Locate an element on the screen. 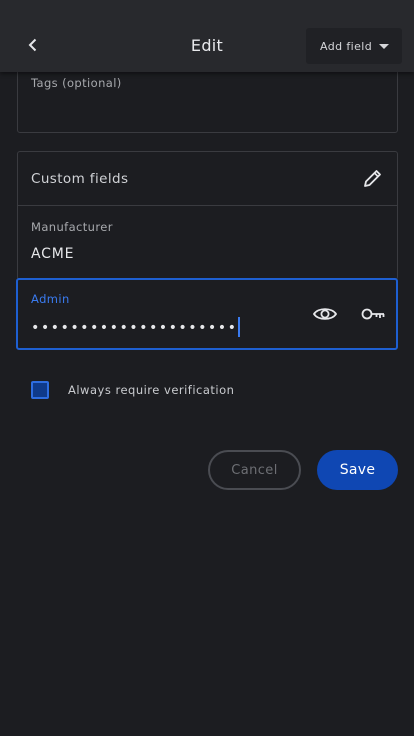 The height and width of the screenshot is (736, 414). verification-row: Always require verification is located at coordinates (132, 390).